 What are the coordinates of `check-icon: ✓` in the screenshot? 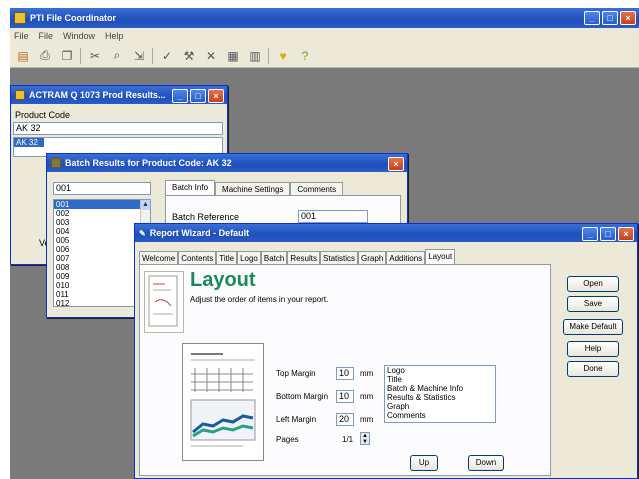 It's located at (167, 56).